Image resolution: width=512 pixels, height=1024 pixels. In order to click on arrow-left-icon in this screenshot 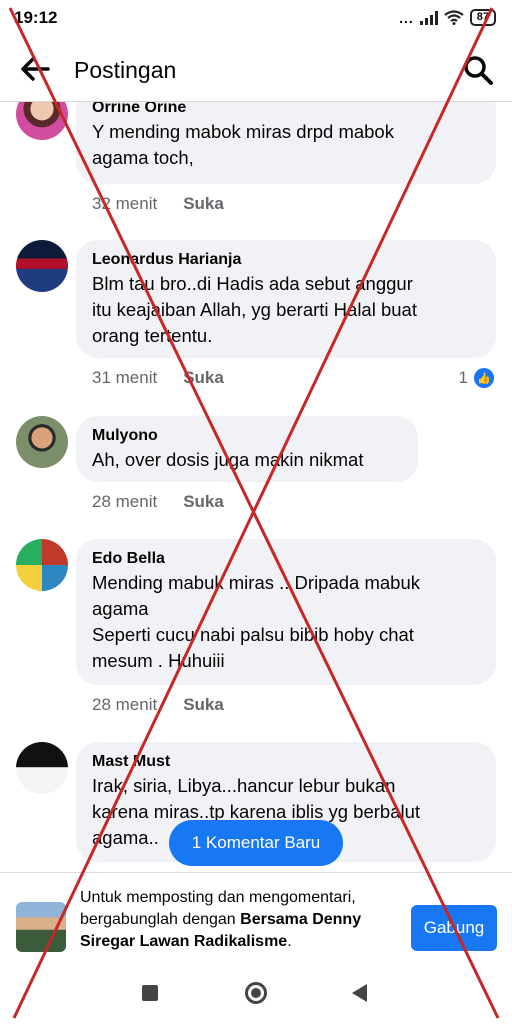, I will do `click(35, 69)`.